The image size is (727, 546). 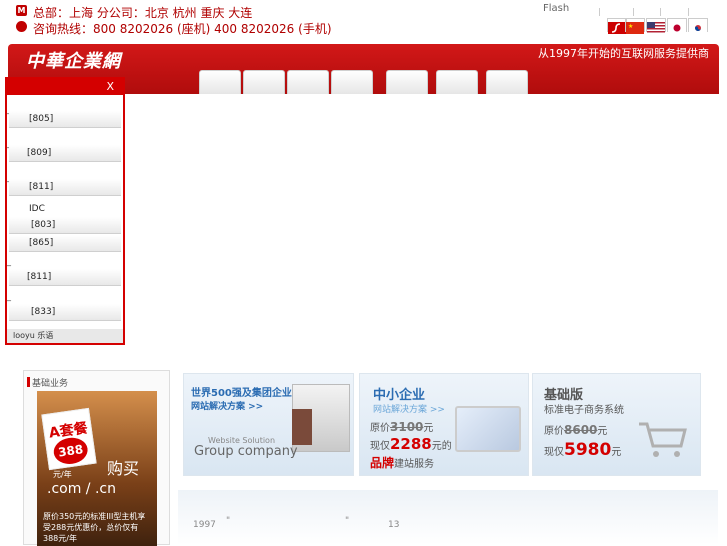 I want to click on section-title: 基础业务, so click(x=47, y=382).